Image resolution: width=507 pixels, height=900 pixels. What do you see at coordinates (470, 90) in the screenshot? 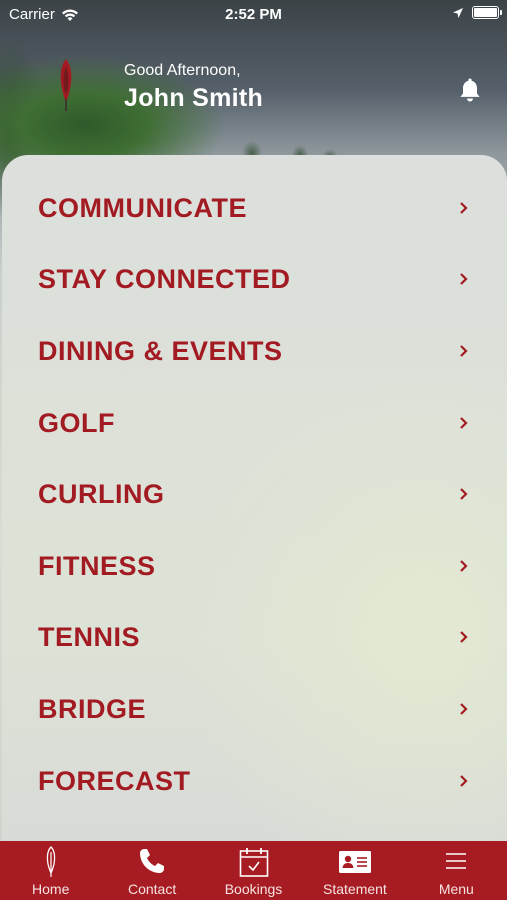
I see `notification-bell-icon` at bounding box center [470, 90].